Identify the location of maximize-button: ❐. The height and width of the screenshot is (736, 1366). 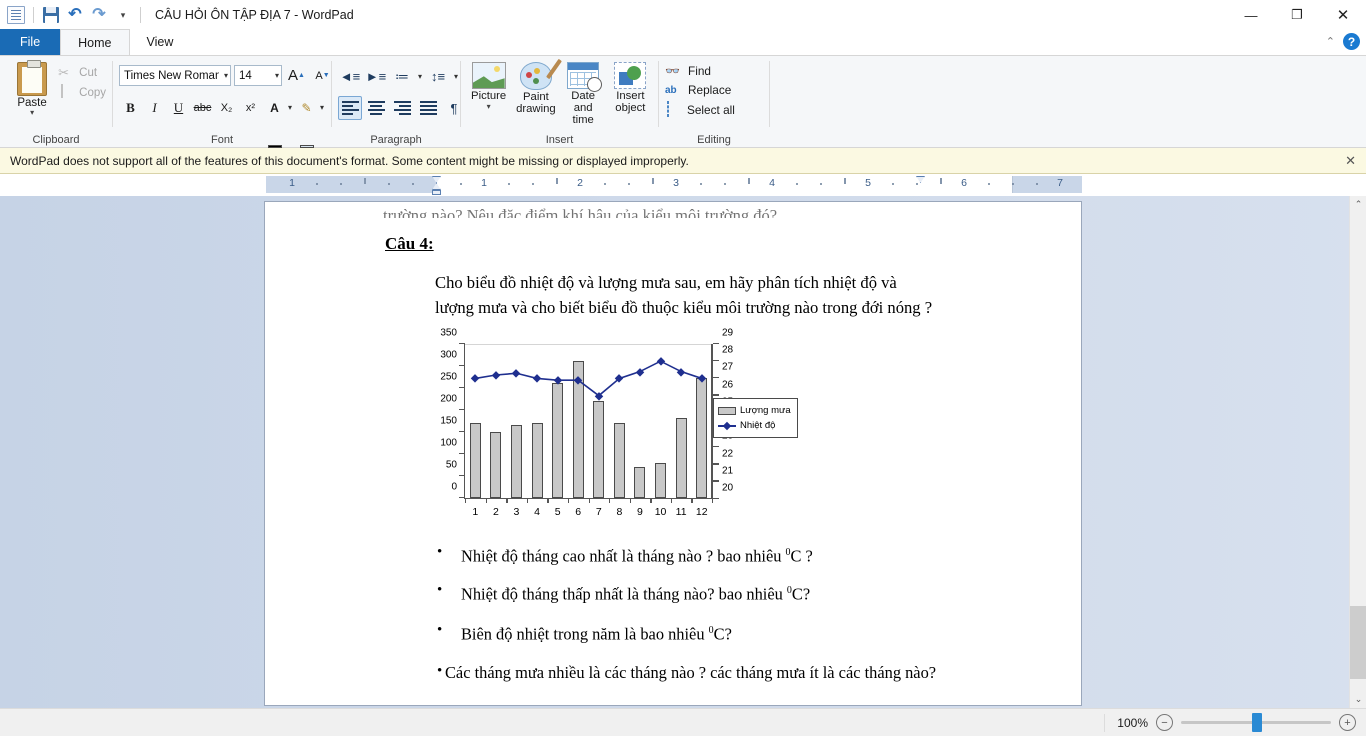
(1297, 15).